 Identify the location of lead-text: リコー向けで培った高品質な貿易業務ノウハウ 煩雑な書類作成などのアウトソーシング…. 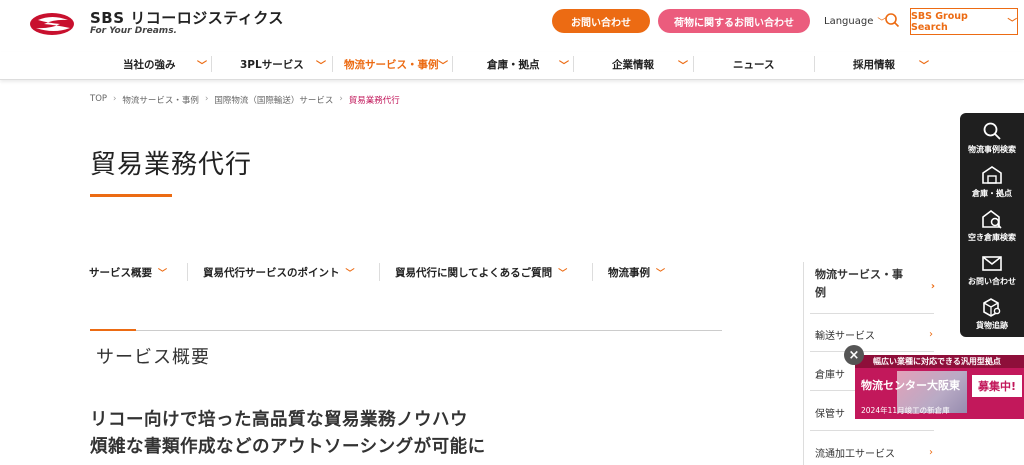
(288, 434).